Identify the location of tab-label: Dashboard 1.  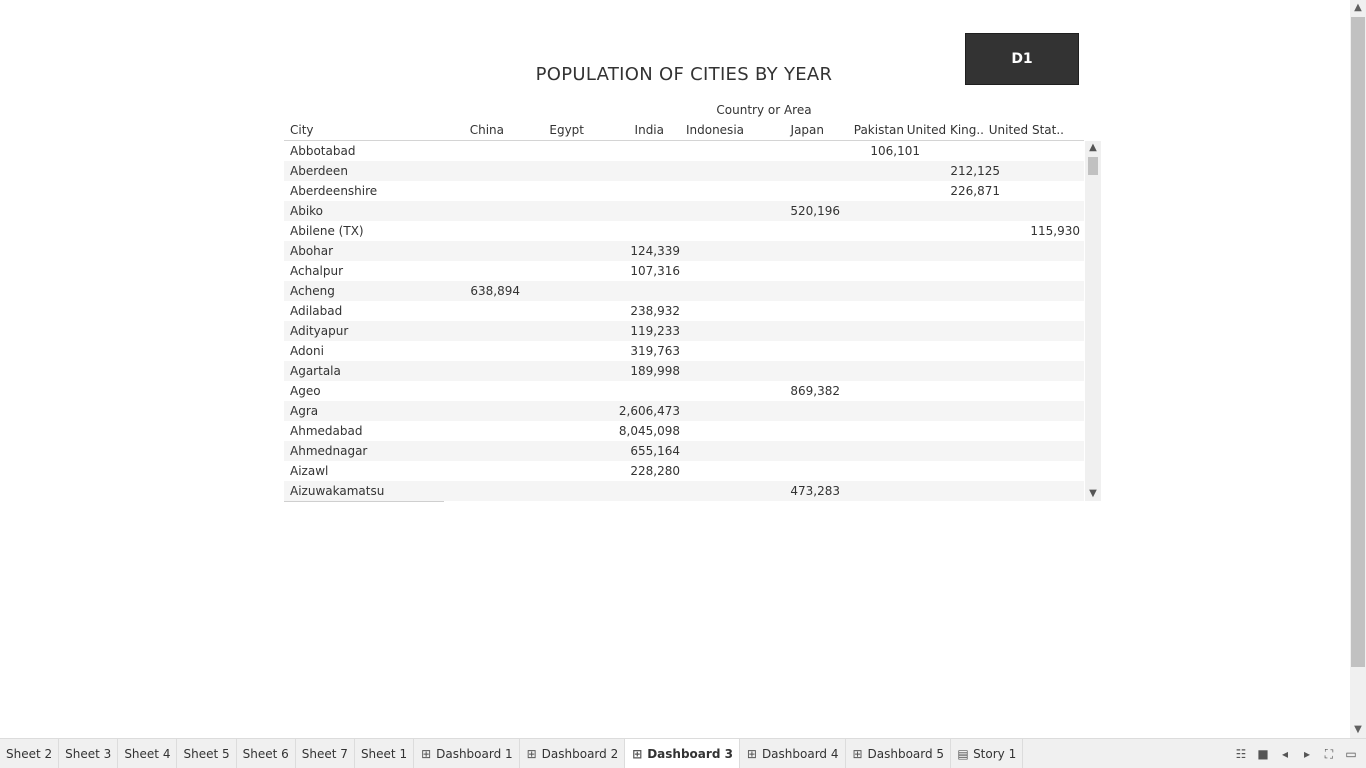
(474, 753).